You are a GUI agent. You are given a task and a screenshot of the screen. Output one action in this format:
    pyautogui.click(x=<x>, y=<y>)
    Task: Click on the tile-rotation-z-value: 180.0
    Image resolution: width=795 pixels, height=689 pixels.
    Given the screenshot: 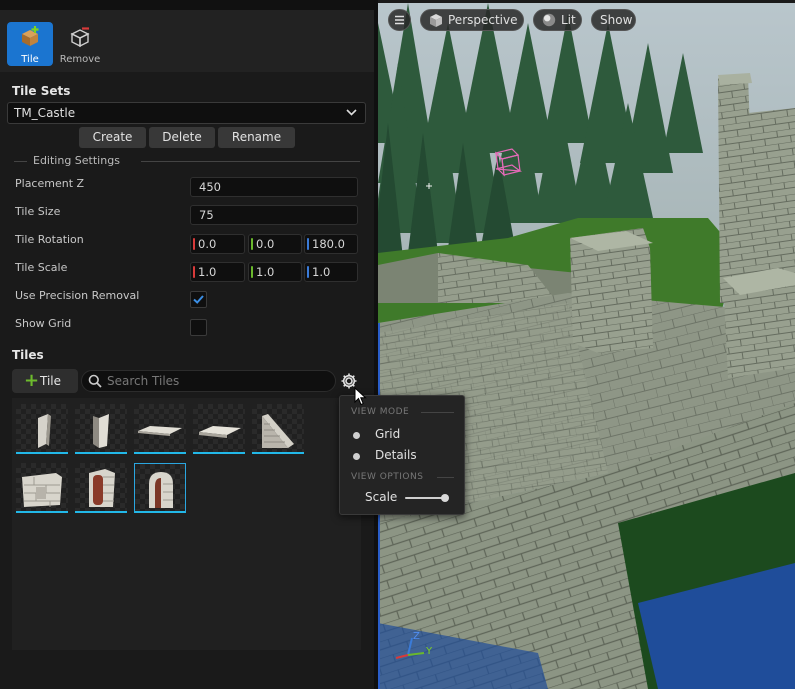 What is the action you would take?
    pyautogui.click(x=328, y=244)
    